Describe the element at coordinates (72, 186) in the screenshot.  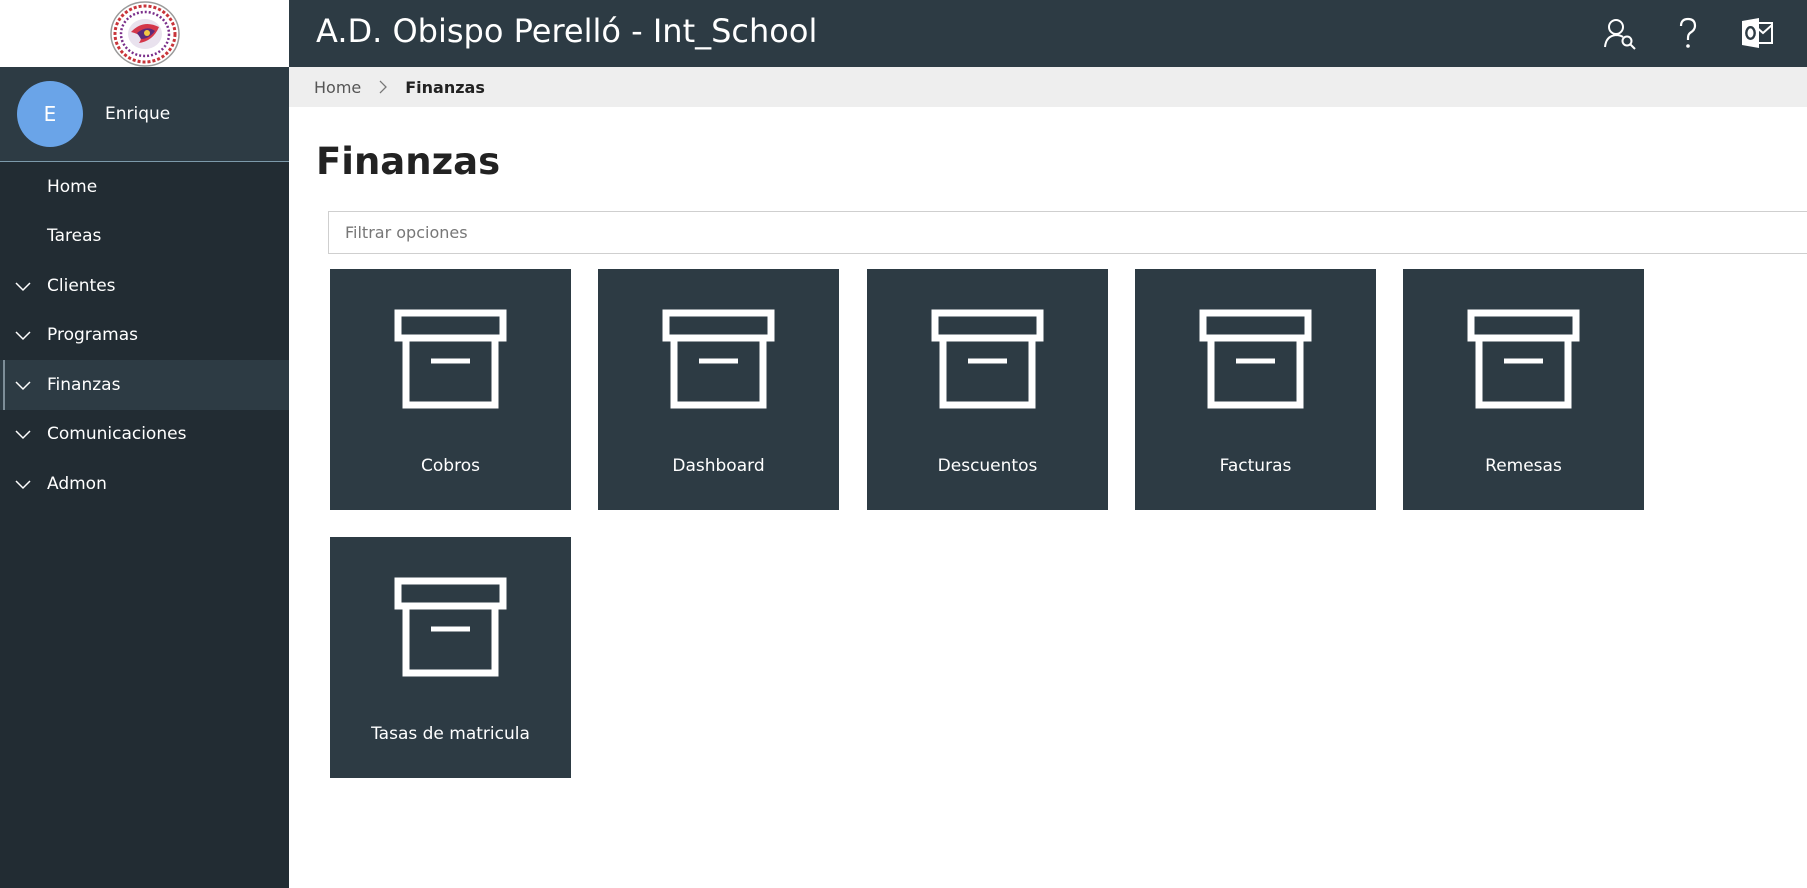
I see `sidebar-item-label: Home` at that location.